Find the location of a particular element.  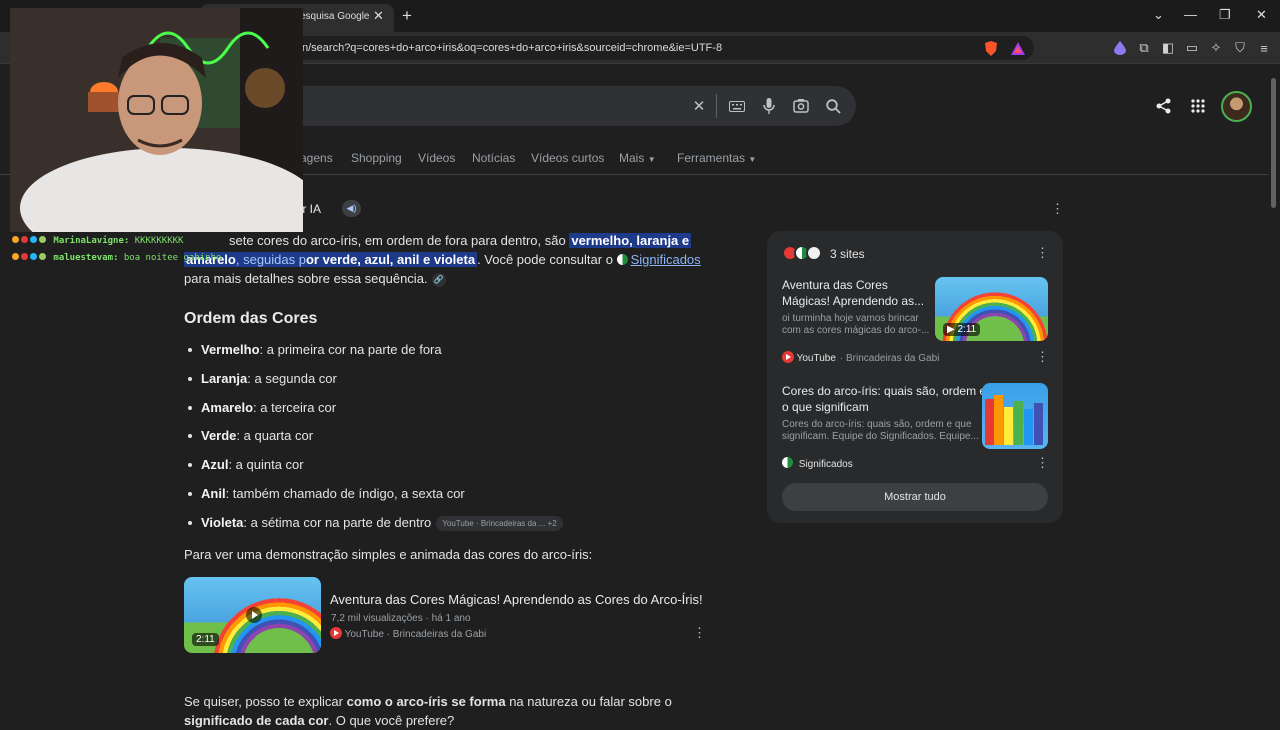

list-item: Amarelo: a terceira cor is located at coordinates (262, 407).